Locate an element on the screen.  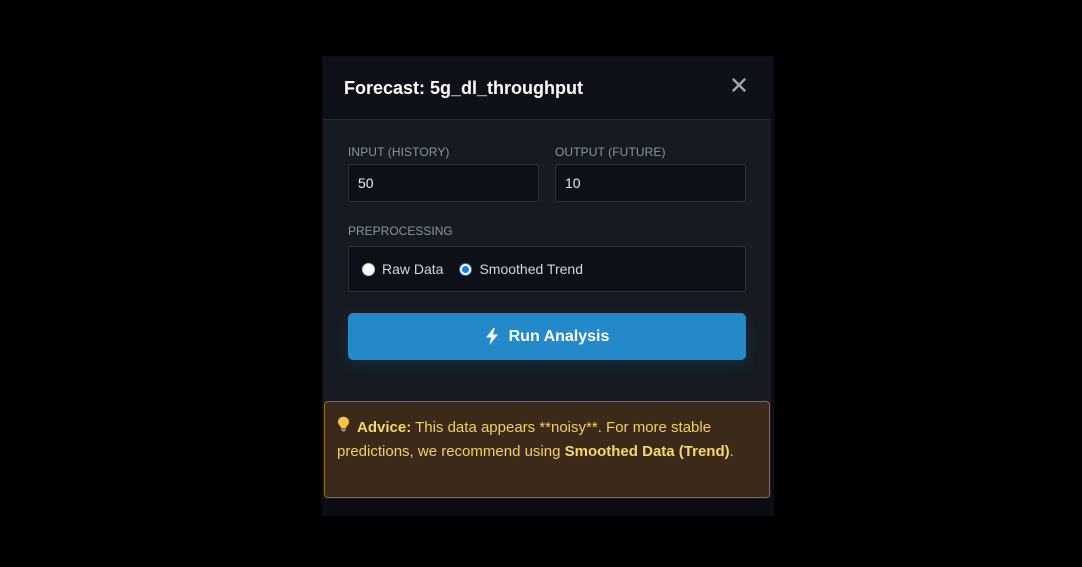
close-button is located at coordinates (739, 85).